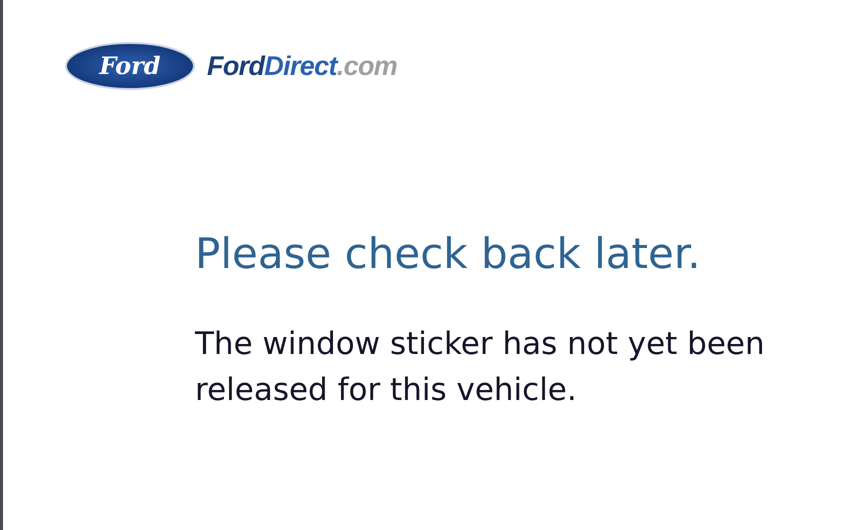  I want to click on logo-text: Ford, so click(130, 66).